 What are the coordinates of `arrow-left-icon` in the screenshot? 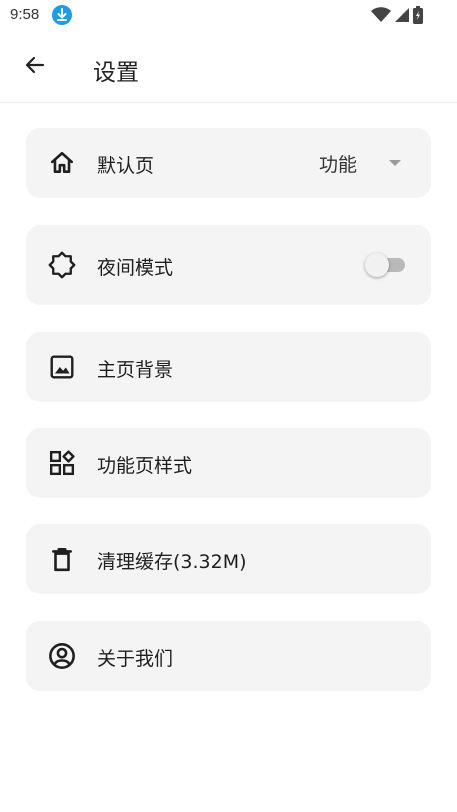 It's located at (35, 67).